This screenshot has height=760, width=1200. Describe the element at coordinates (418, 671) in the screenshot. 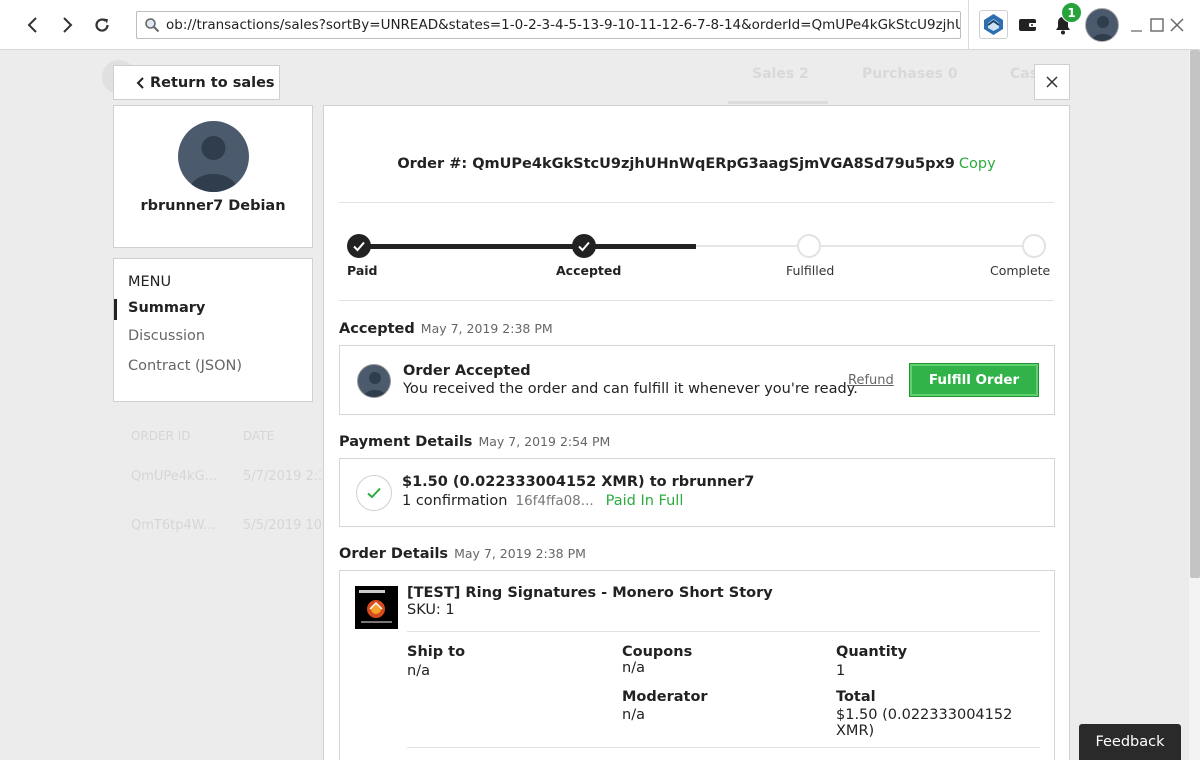

I see `ship-to-value: n/a` at that location.